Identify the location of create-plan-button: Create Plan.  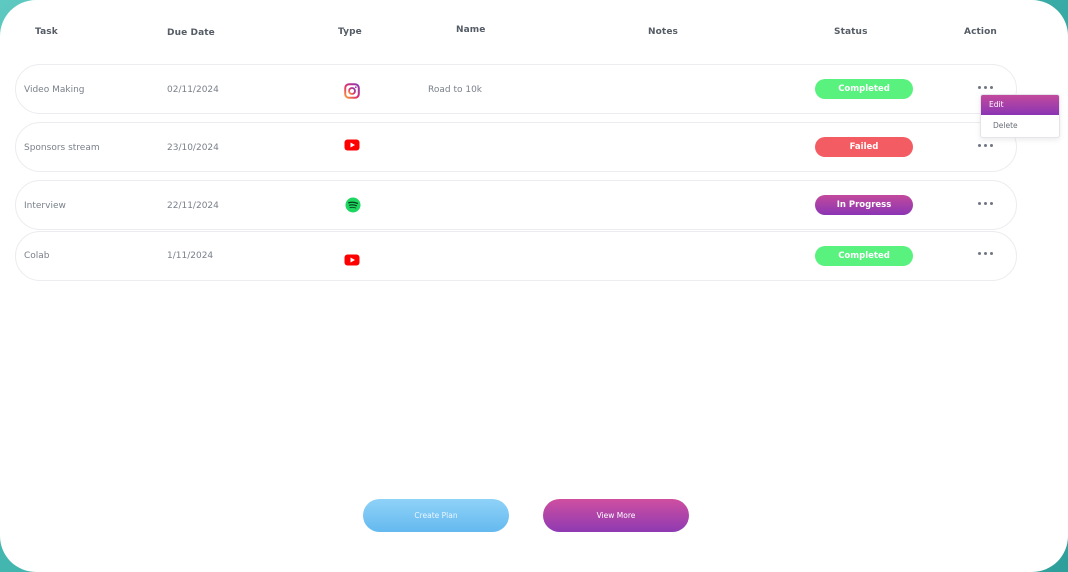
(436, 515).